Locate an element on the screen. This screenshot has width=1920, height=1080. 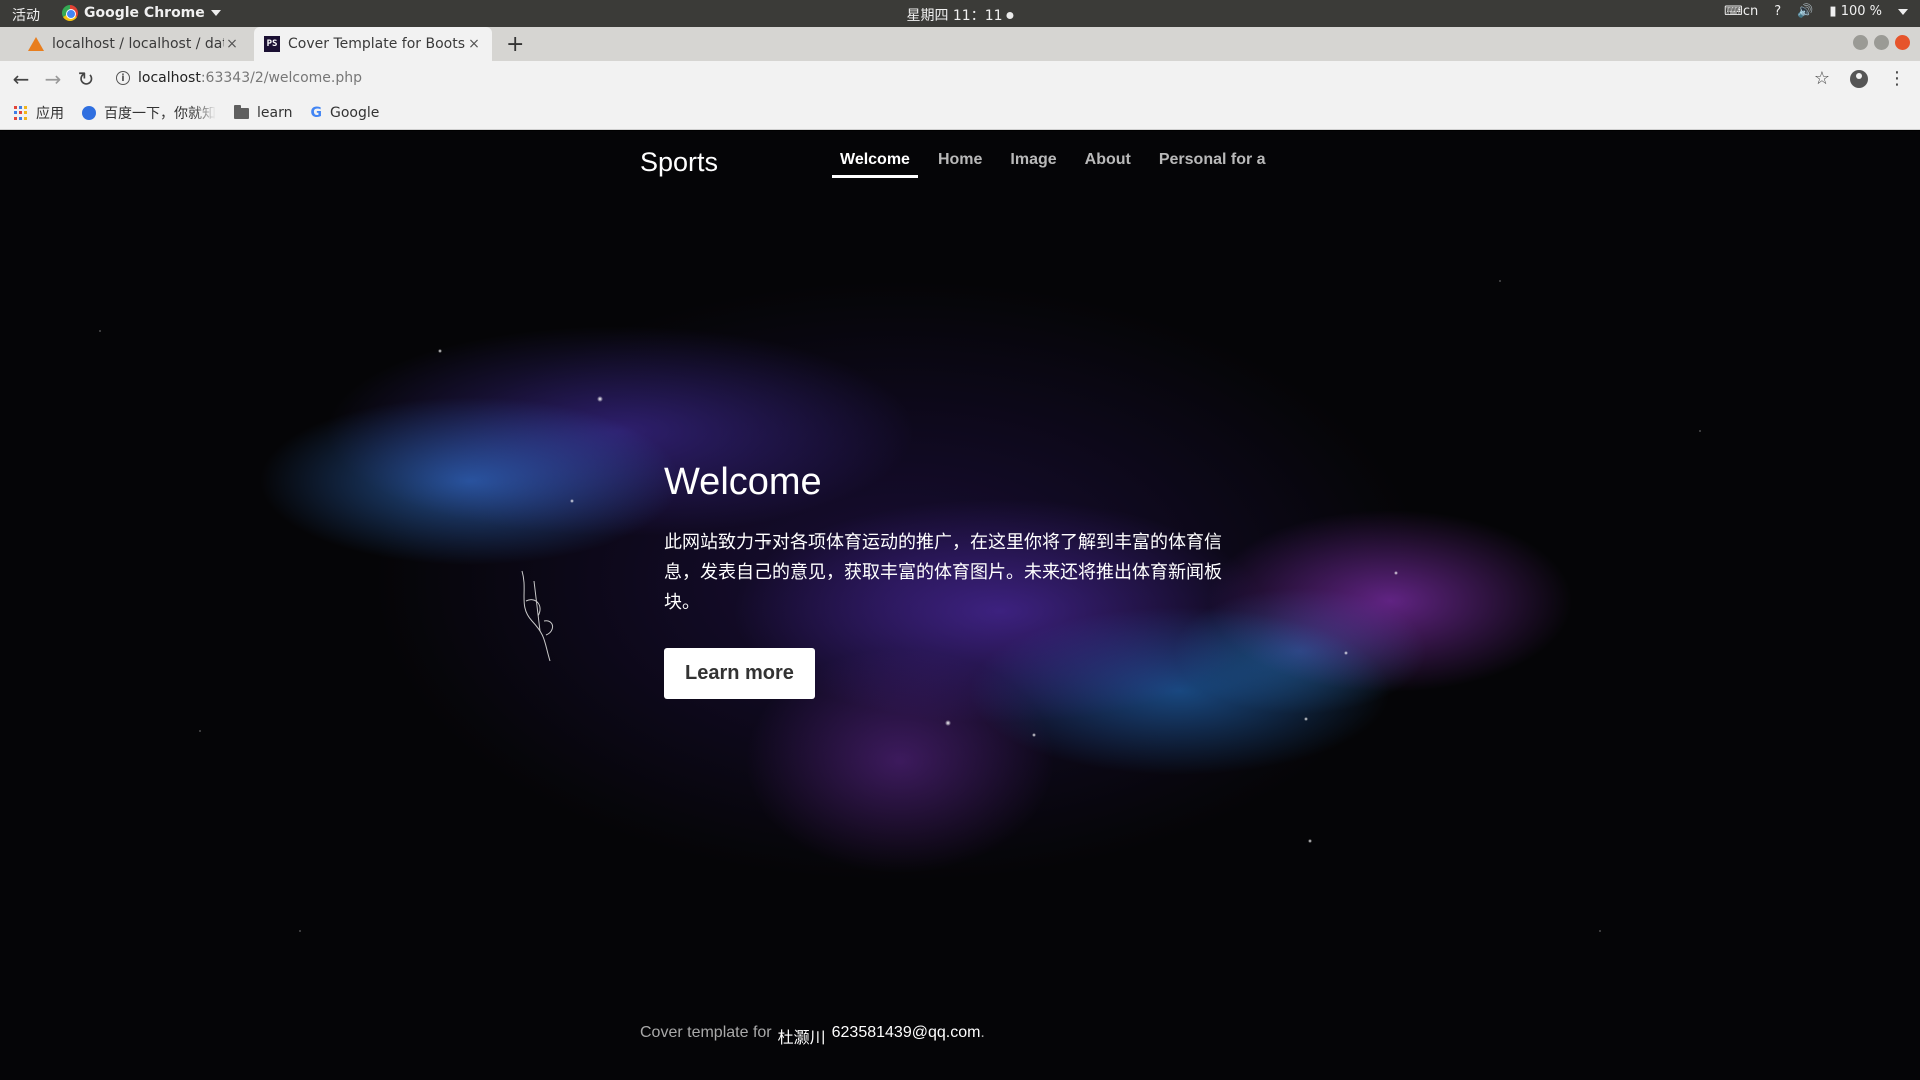
site-nav: Welcome Home Image About Personal for a is located at coordinates (1050, 164).